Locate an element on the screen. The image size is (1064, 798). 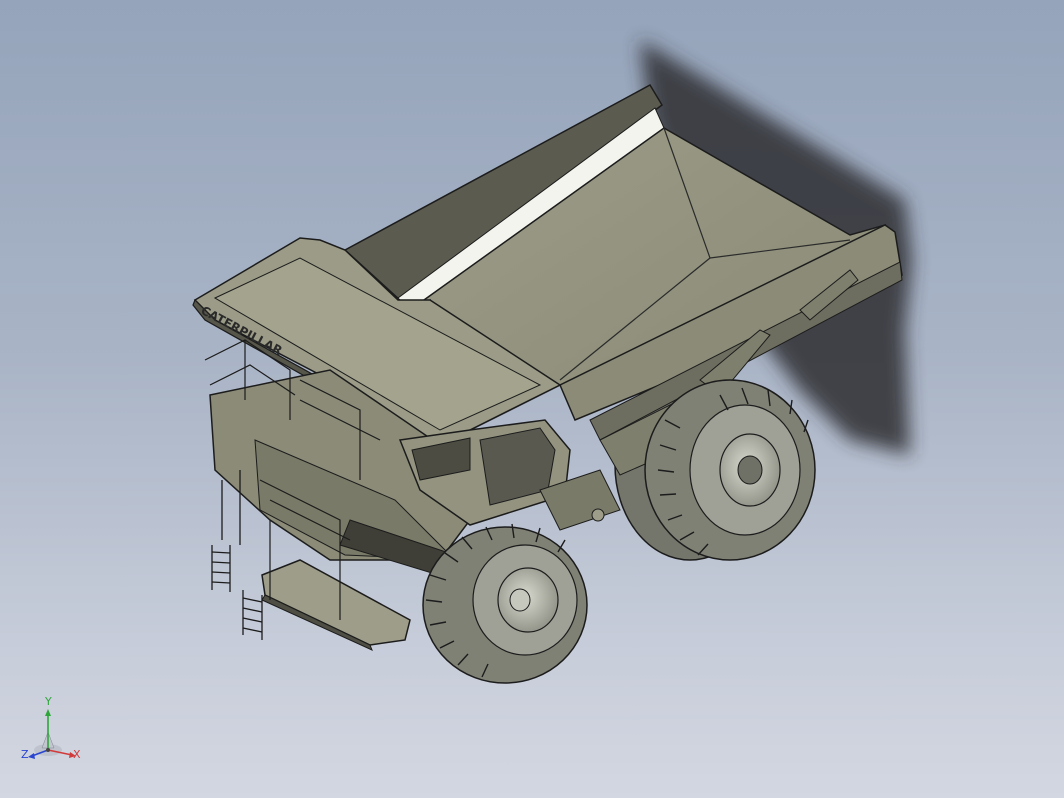
z-axis-label: Z is located at coordinates (25, 754).